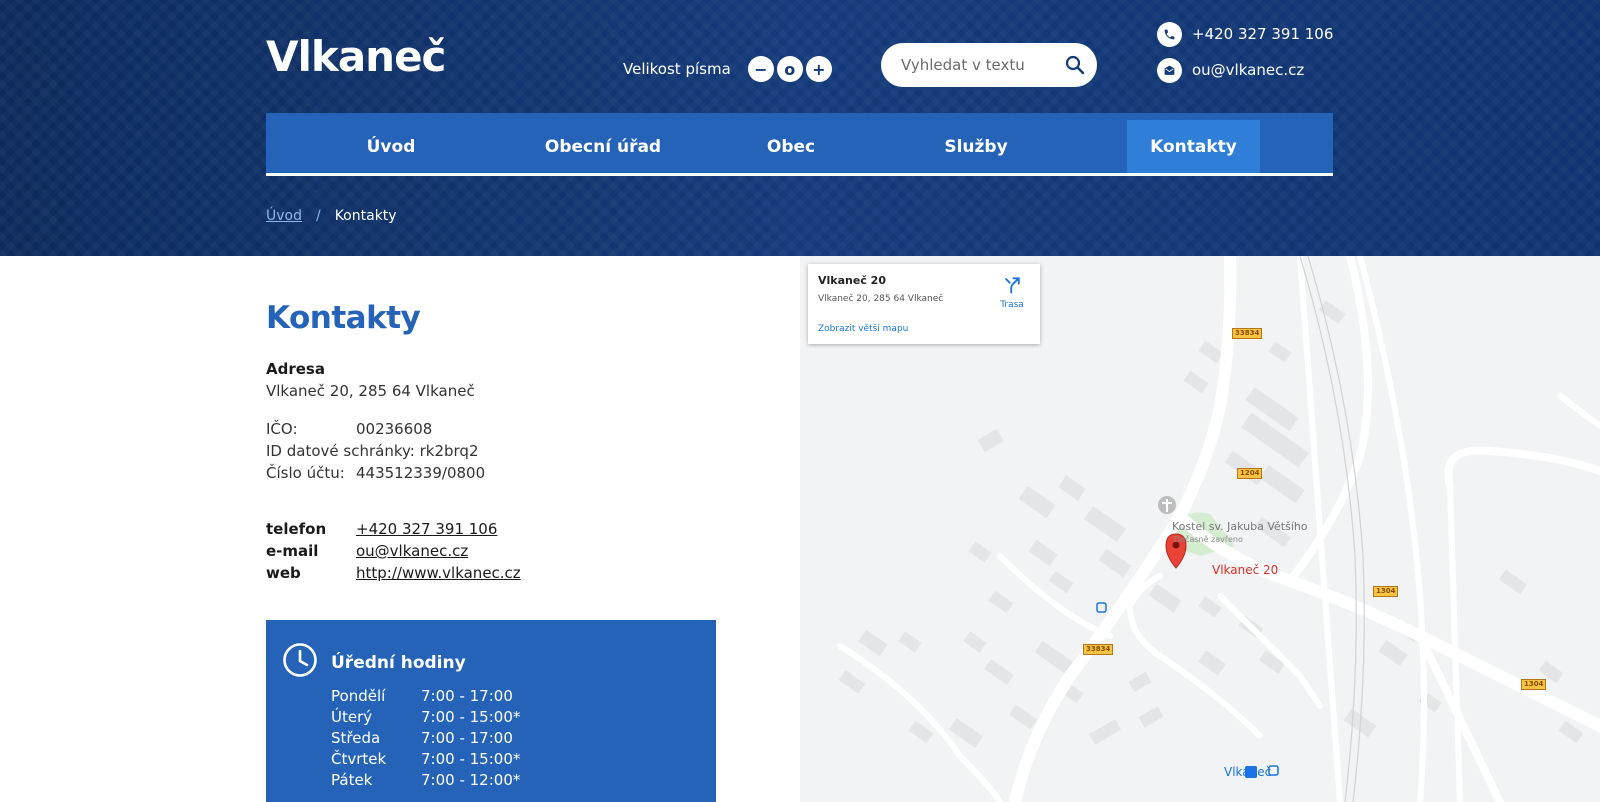 The image size is (1600, 802). Describe the element at coordinates (1193, 146) in the screenshot. I see `nav-item-kontakty: Kontakty` at that location.